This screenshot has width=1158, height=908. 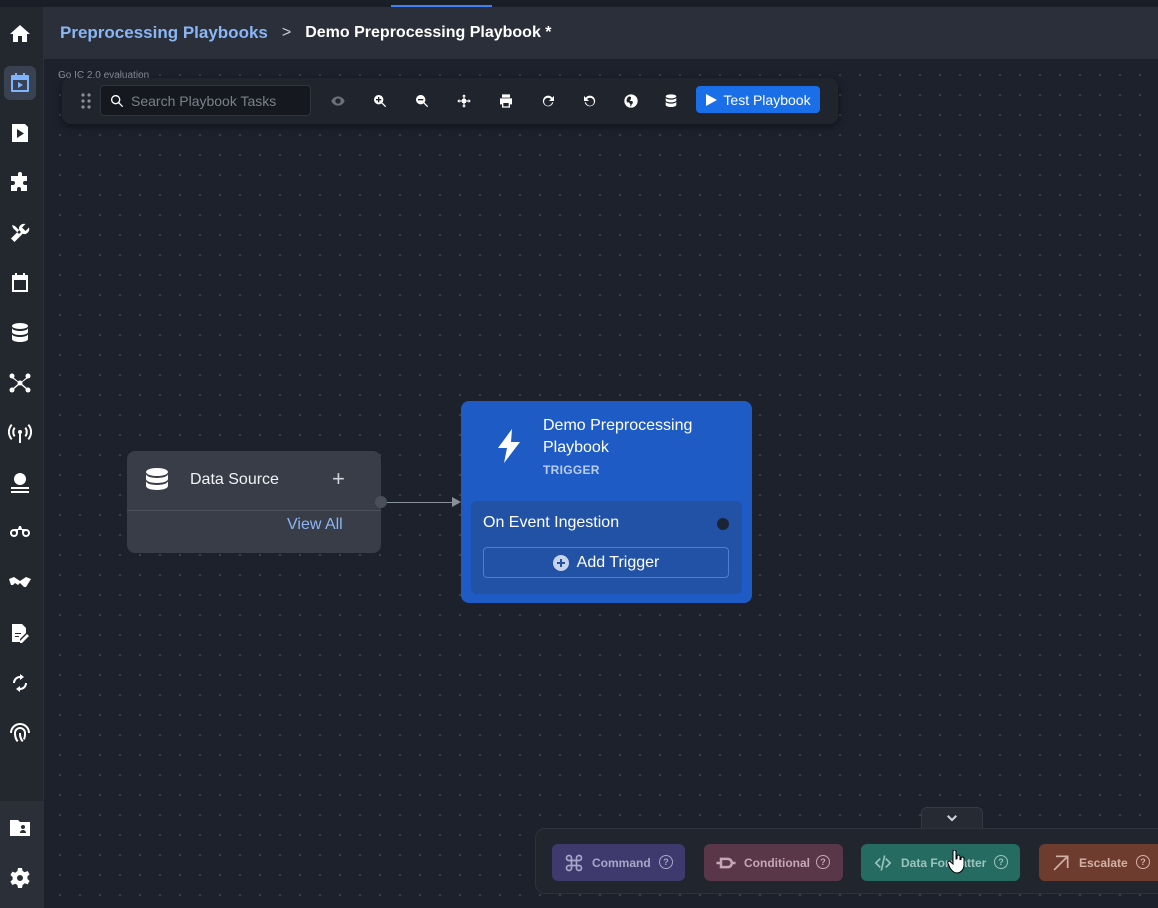 I want to click on tools-icon, so click(x=20, y=233).